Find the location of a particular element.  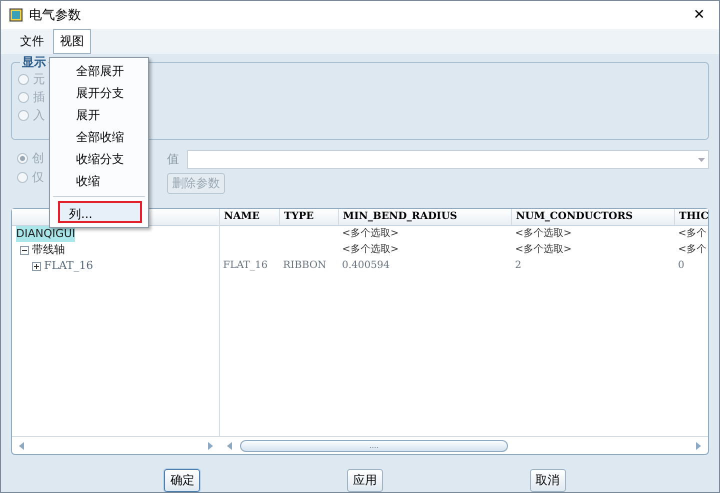

close-button: ✕ is located at coordinates (699, 15).